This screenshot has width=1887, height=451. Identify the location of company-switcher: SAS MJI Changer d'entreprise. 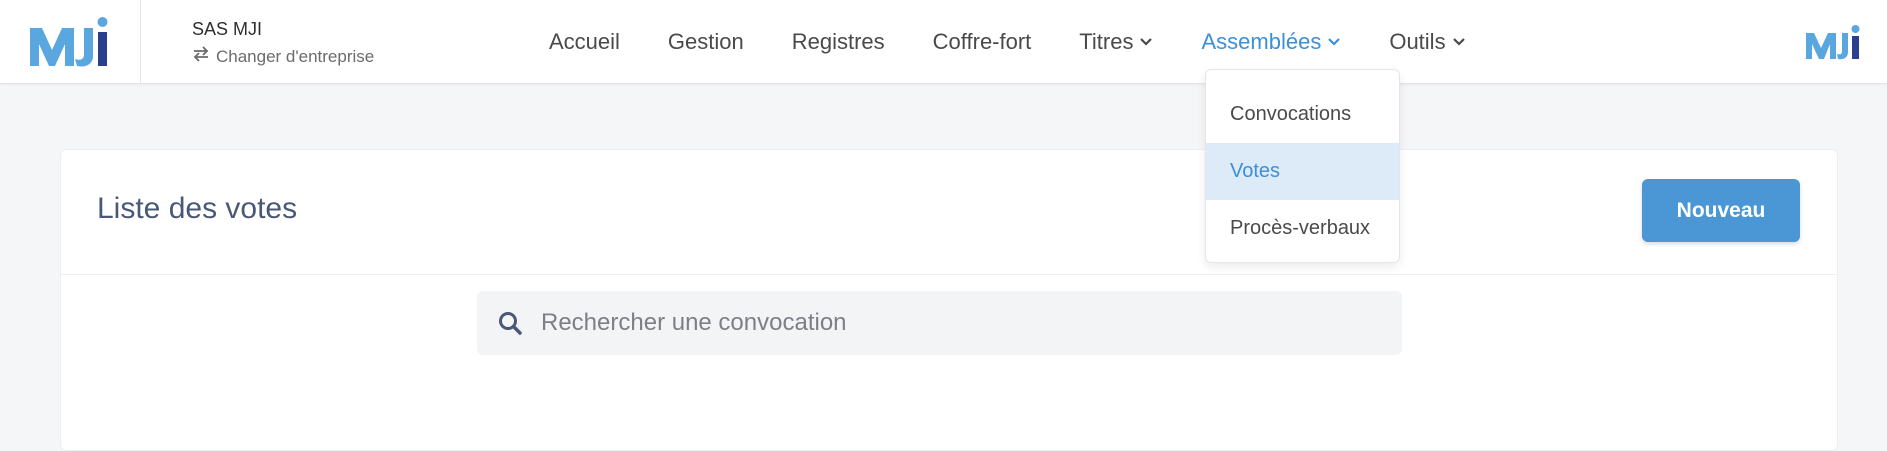
(283, 43).